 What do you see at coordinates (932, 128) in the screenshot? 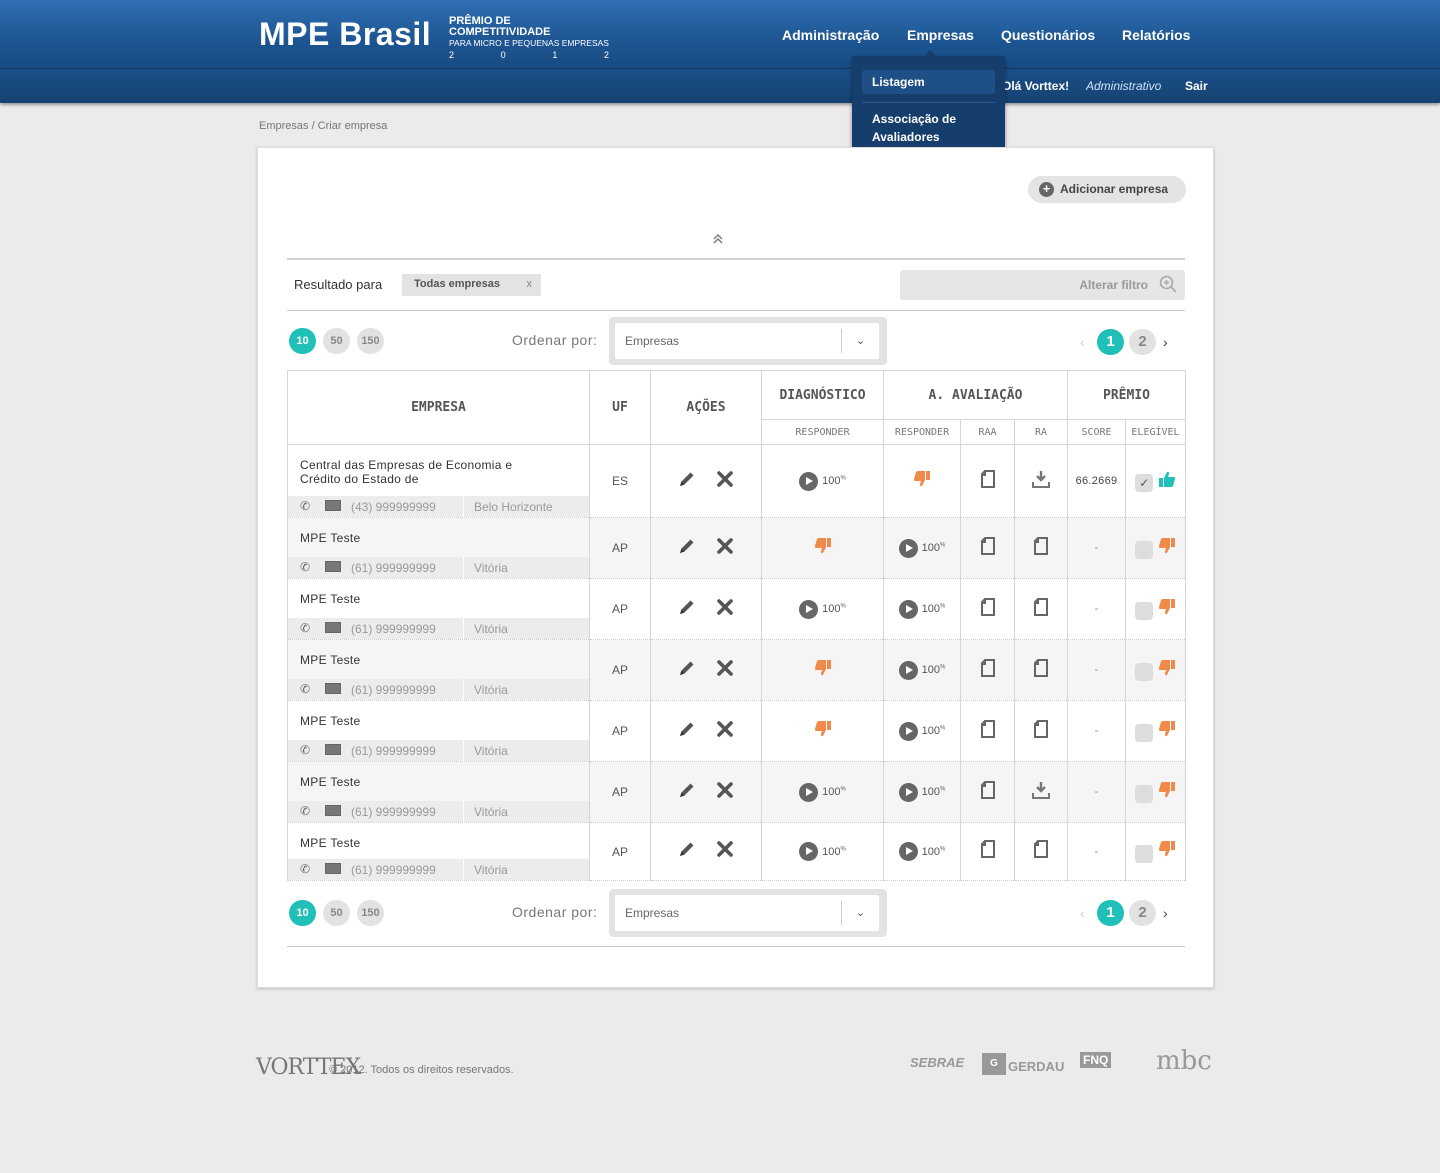
I see `menu-item-associacao: Associação de Avaliadores` at bounding box center [932, 128].